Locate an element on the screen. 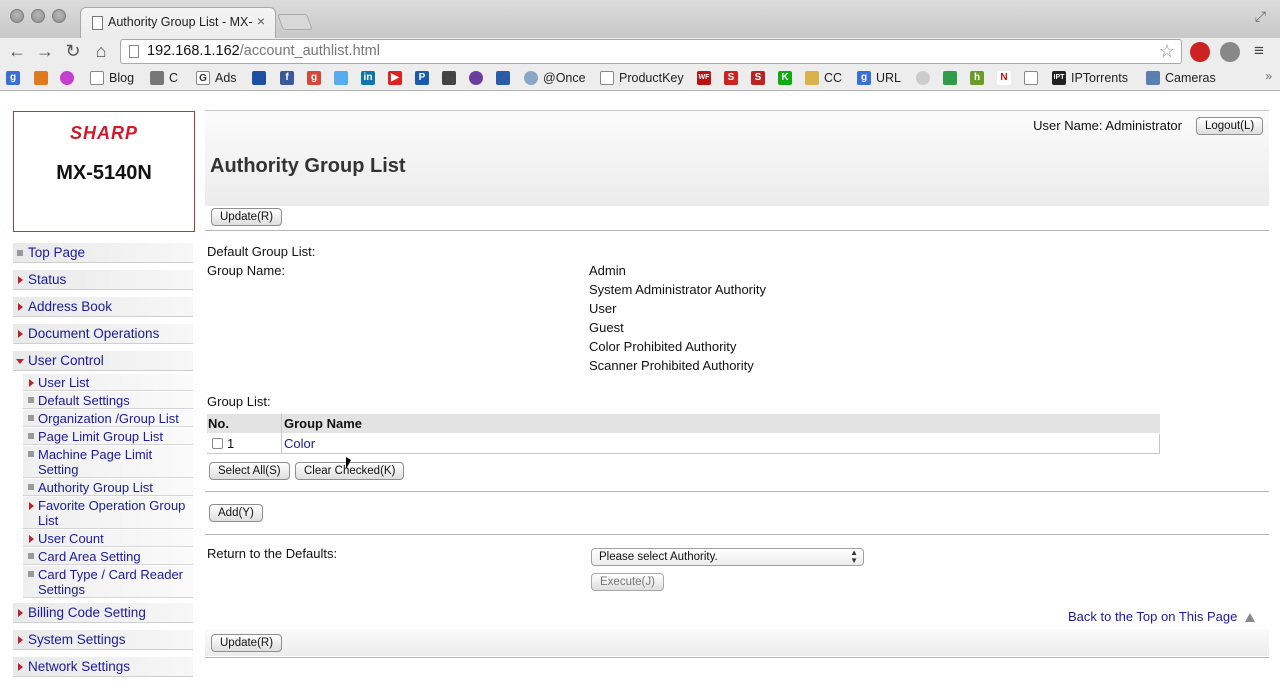 The height and width of the screenshot is (690, 1280). bookmark-bank is located at coordinates (451, 78).